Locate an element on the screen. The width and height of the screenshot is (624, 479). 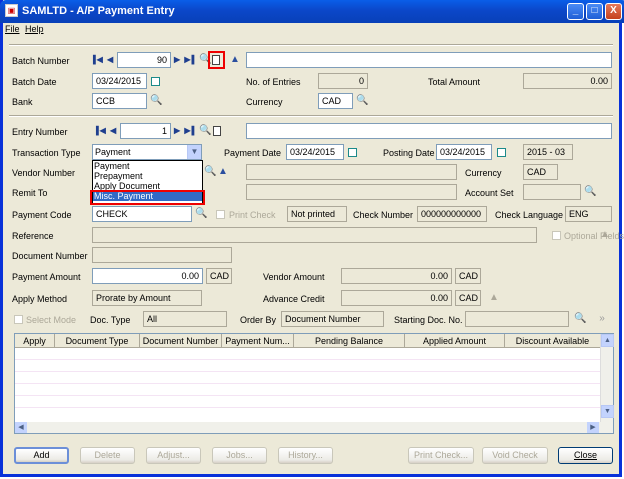
column-discount-available: Discount Available is located at coordinates (553, 341).